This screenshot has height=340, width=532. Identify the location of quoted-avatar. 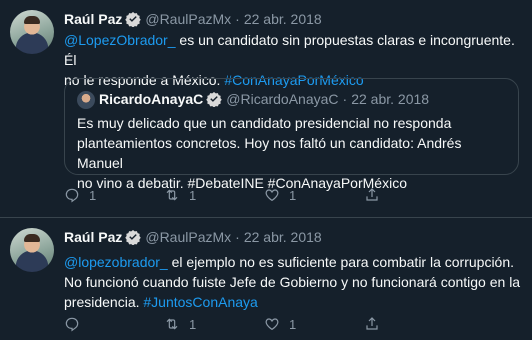
(86, 100).